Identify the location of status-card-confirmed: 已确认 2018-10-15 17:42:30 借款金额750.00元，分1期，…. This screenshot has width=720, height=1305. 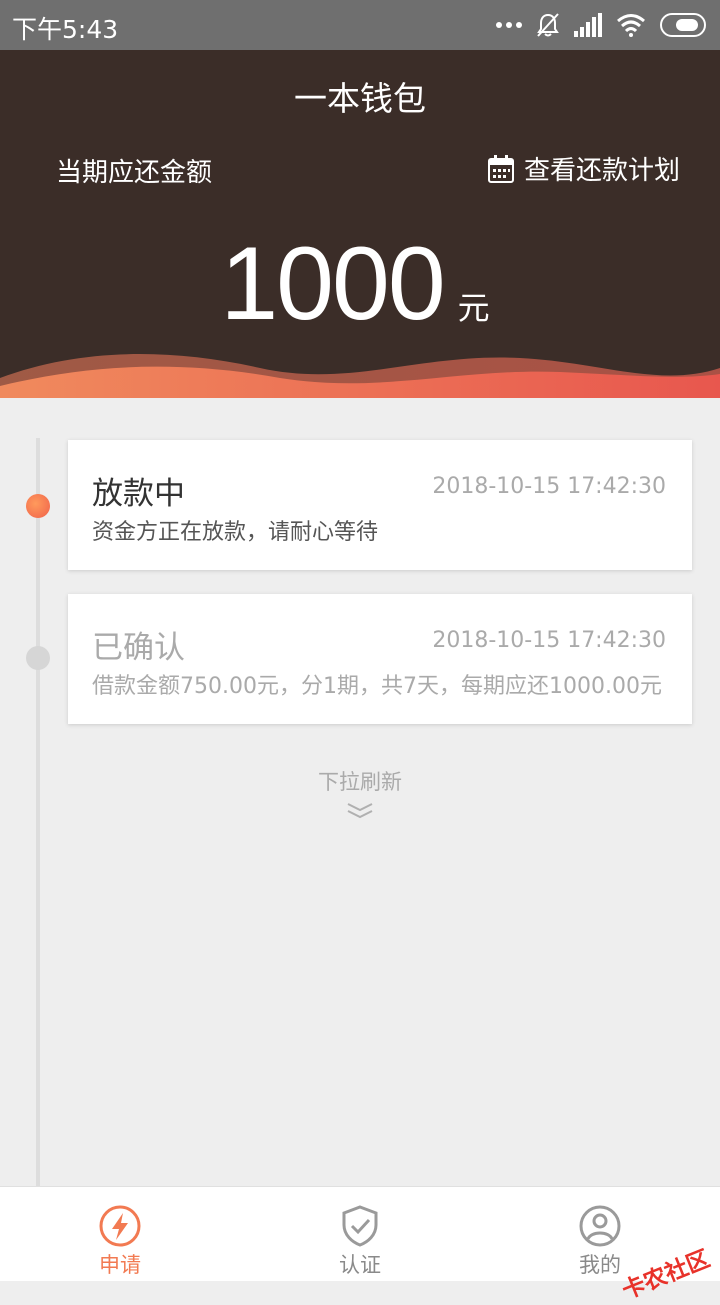
(380, 659).